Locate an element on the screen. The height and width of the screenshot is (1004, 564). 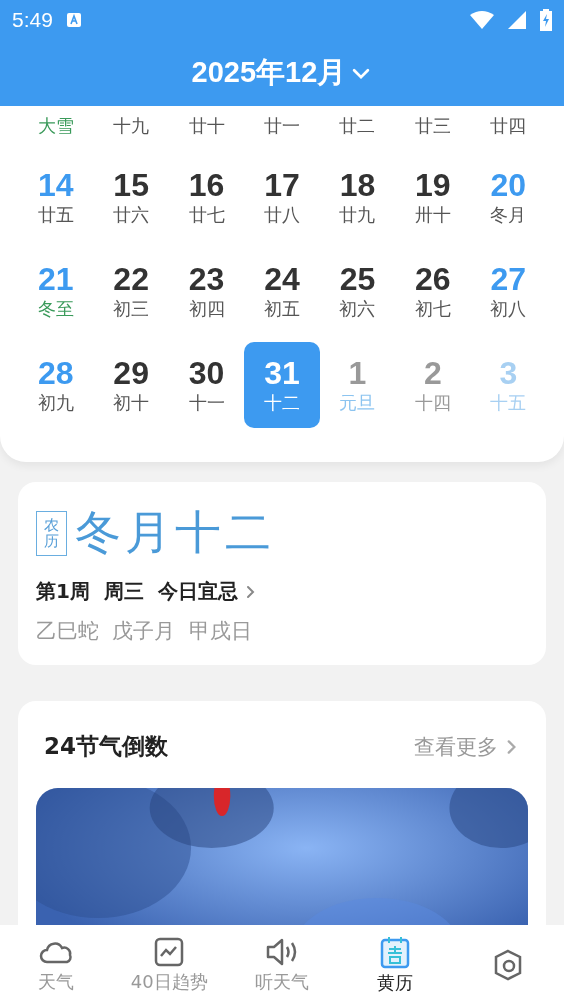
lunar-date: 冬月十二 is located at coordinates (175, 532).